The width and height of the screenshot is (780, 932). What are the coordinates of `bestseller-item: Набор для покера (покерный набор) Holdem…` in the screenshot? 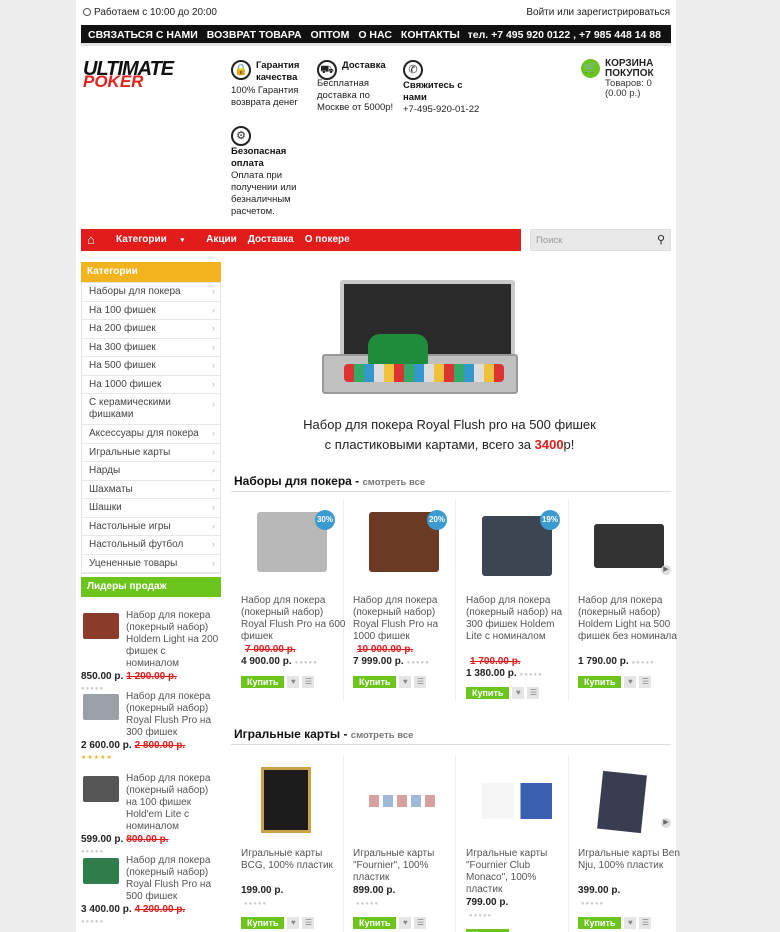 It's located at (151, 652).